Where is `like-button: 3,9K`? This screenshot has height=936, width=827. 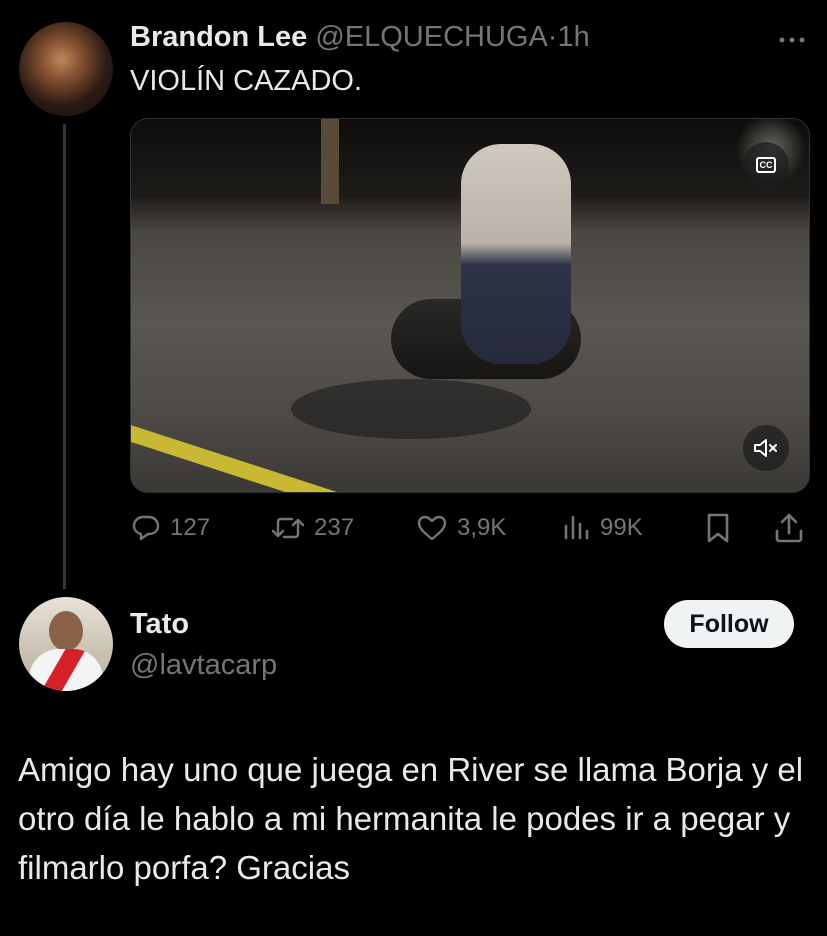 like-button: 3,9K is located at coordinates (460, 528).